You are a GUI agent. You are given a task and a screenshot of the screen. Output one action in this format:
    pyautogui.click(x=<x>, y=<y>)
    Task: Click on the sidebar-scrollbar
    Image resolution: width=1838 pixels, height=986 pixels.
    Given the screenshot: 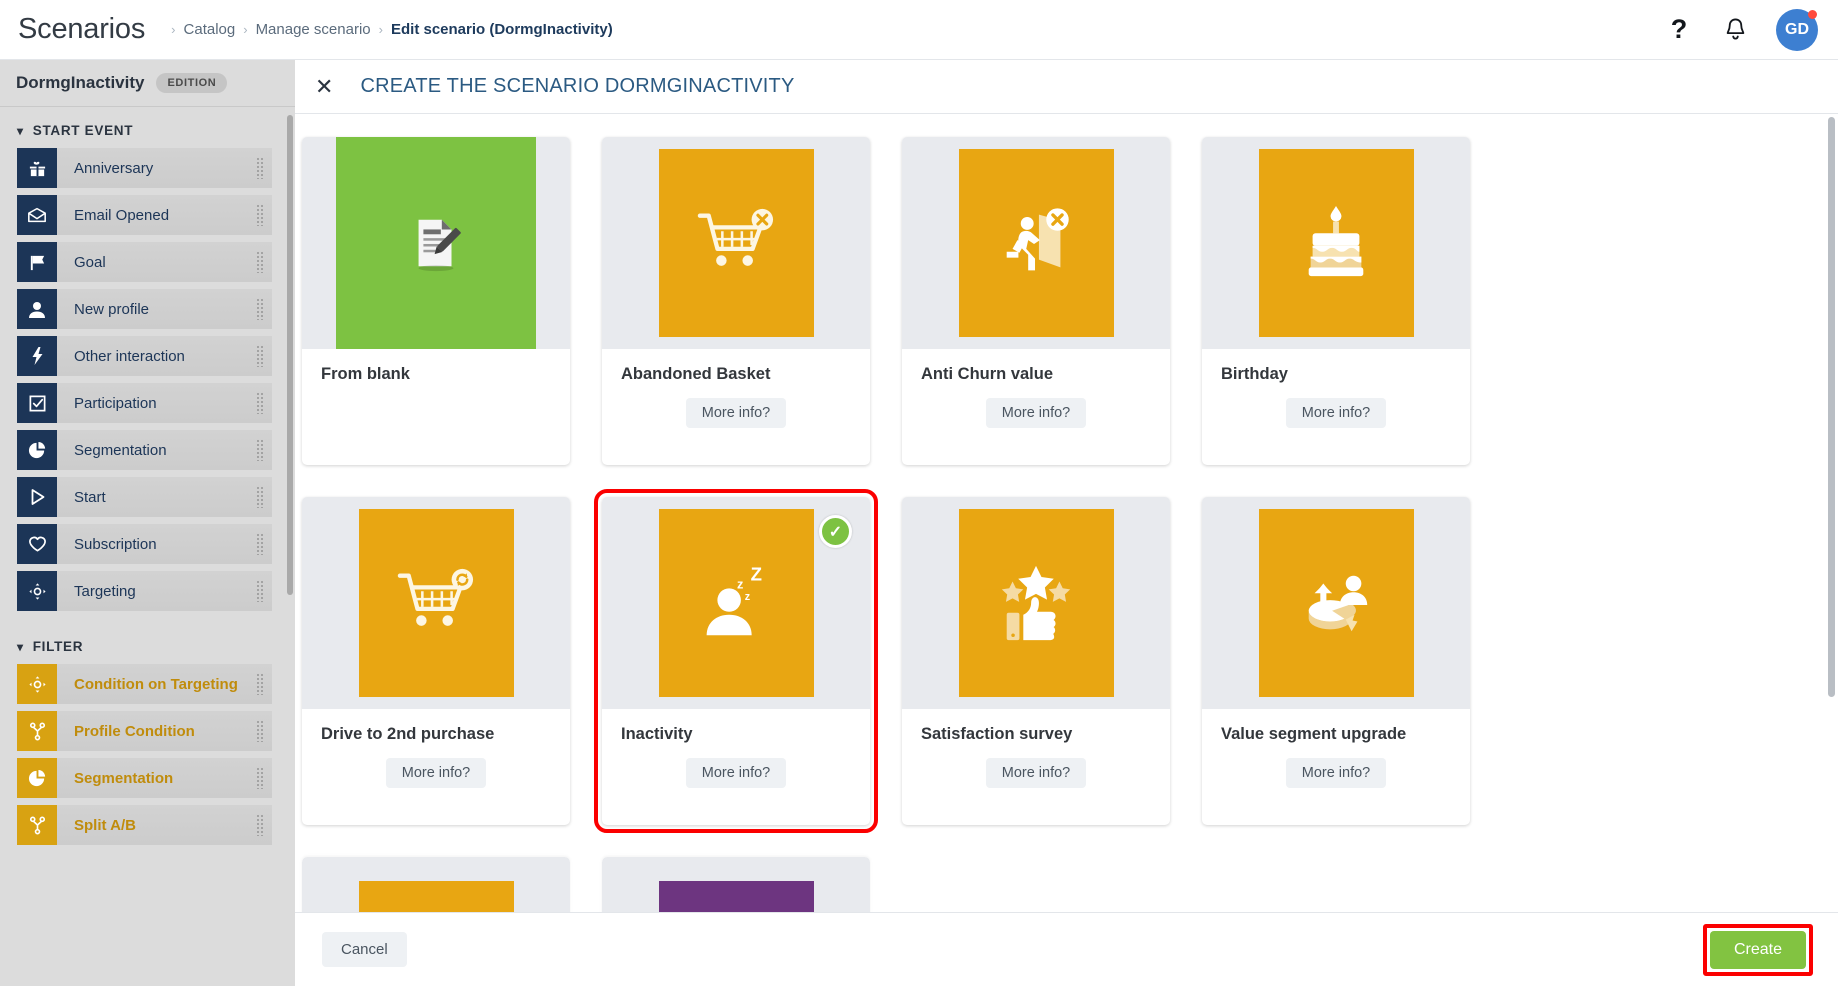 What is the action you would take?
    pyautogui.click(x=290, y=355)
    